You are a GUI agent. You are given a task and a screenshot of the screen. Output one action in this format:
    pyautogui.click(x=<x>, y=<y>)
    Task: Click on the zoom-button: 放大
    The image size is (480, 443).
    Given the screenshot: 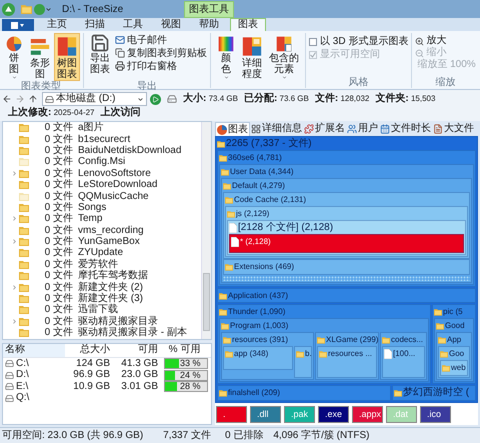 What is the action you would take?
    pyautogui.click(x=445, y=41)
    